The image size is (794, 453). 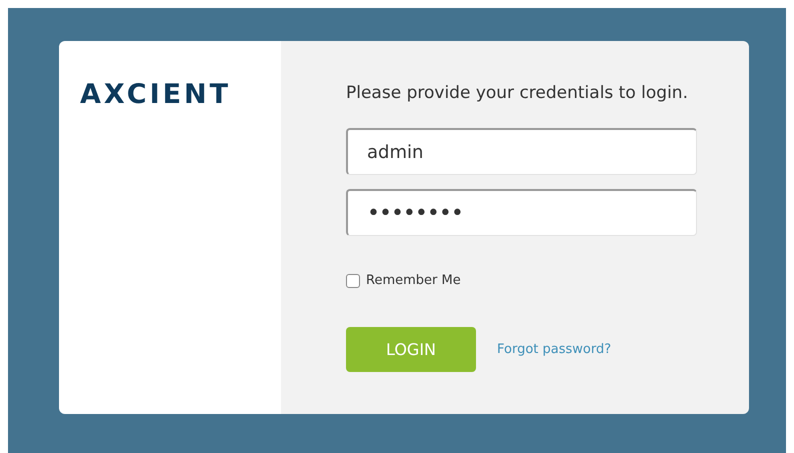 I want to click on remember-label: Remember Me, so click(x=413, y=280).